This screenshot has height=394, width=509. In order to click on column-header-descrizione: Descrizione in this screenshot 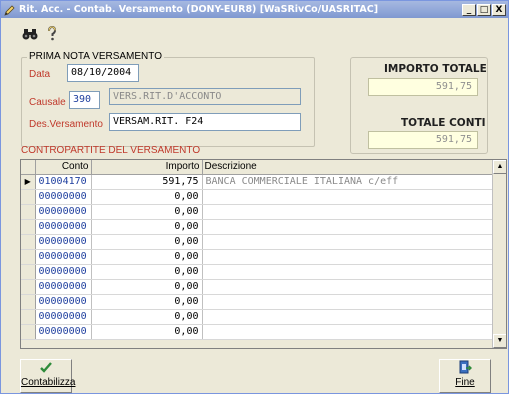, I will do `click(348, 167)`.